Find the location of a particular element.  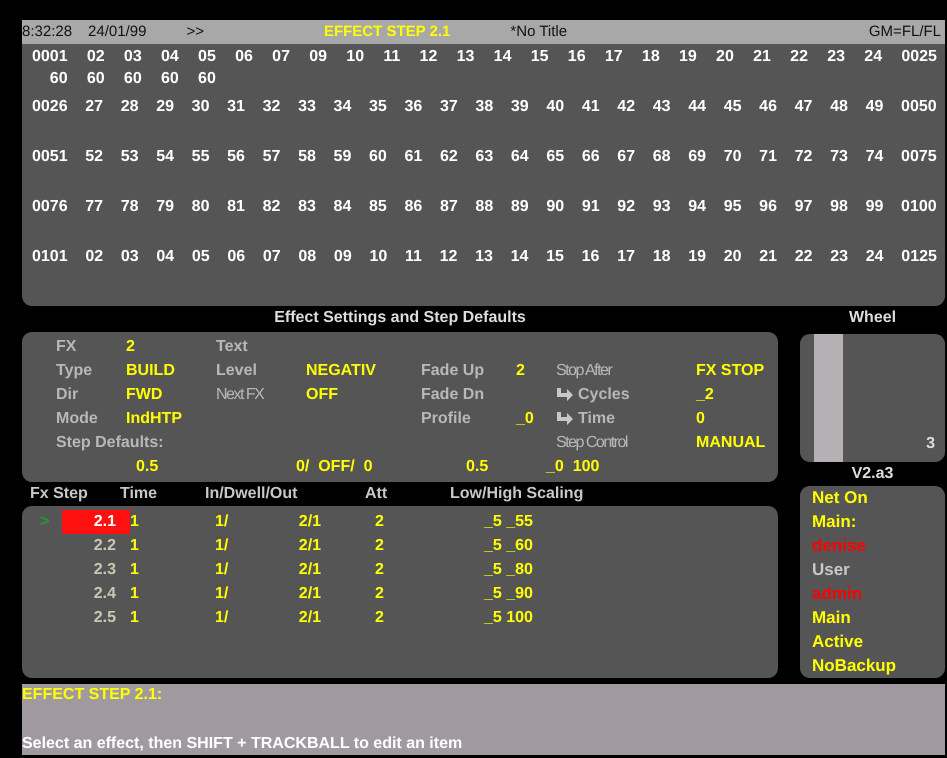

channel-number: 70 is located at coordinates (733, 156).